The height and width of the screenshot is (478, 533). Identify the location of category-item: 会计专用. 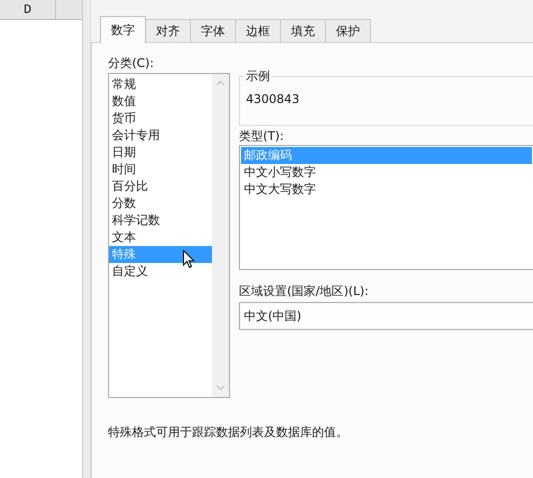
(160, 135).